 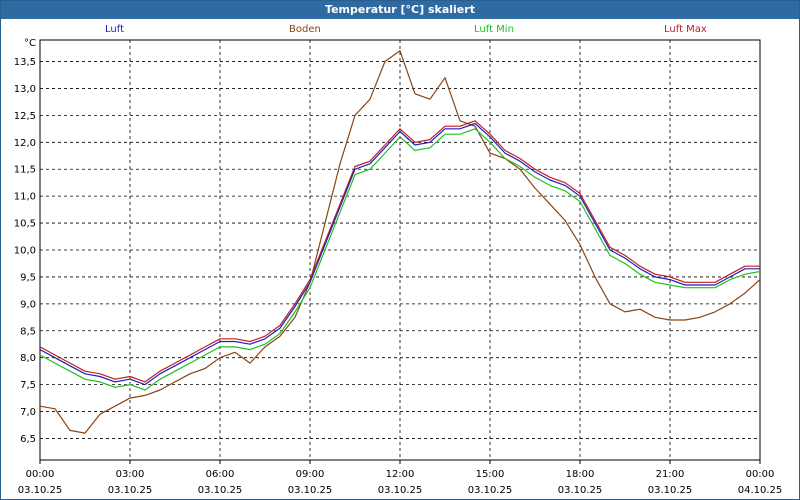 What do you see at coordinates (25, 89) in the screenshot?
I see `y-tick-label: 13,0` at bounding box center [25, 89].